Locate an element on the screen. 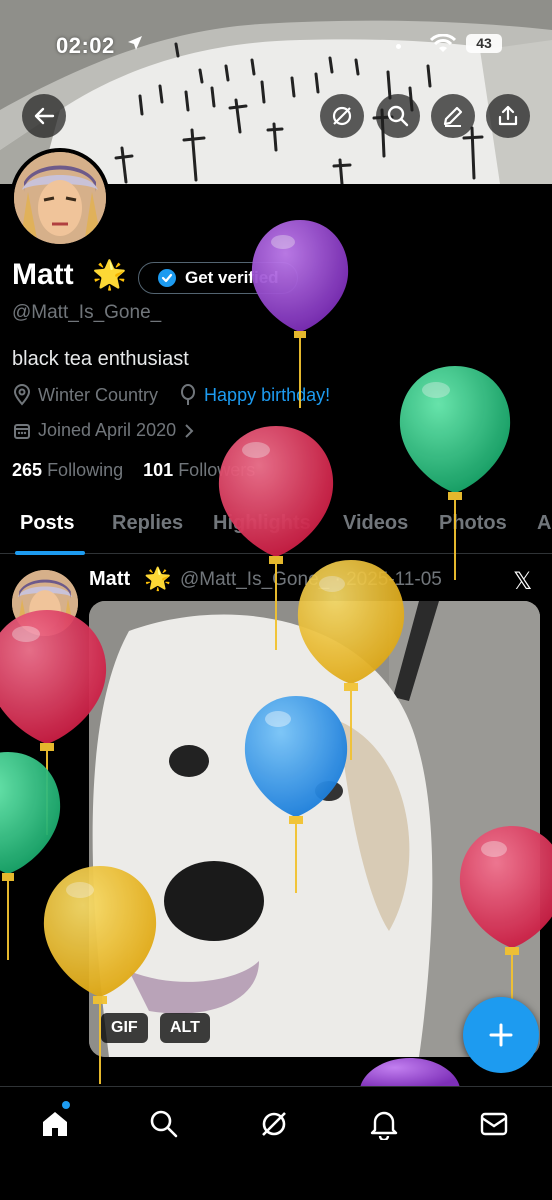 The height and width of the screenshot is (1200, 552). chevron-right-icon is located at coordinates (189, 430).